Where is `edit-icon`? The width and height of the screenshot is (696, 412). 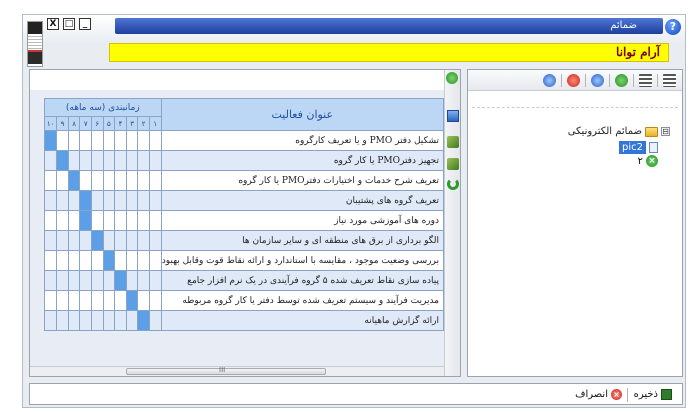 edit-icon is located at coordinates (453, 142).